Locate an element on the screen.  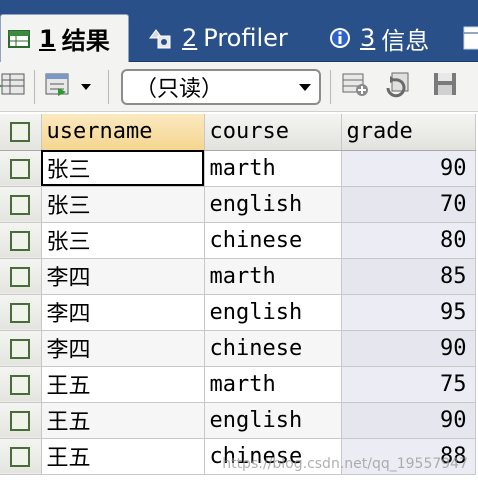
refresh-button is located at coordinates (399, 86).